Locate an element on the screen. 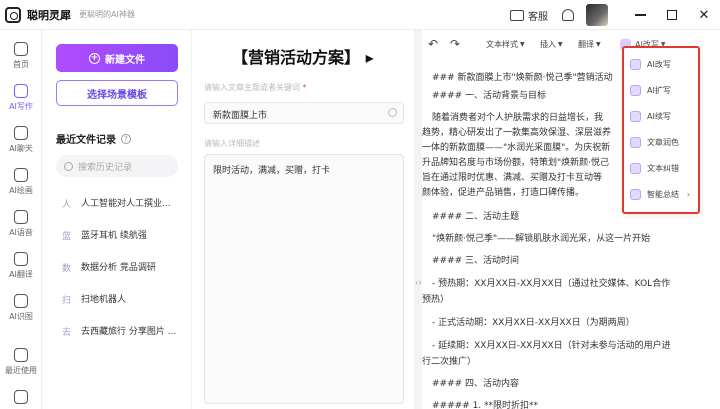 The height and width of the screenshot is (409, 720). scan-icon is located at coordinates (21, 301).